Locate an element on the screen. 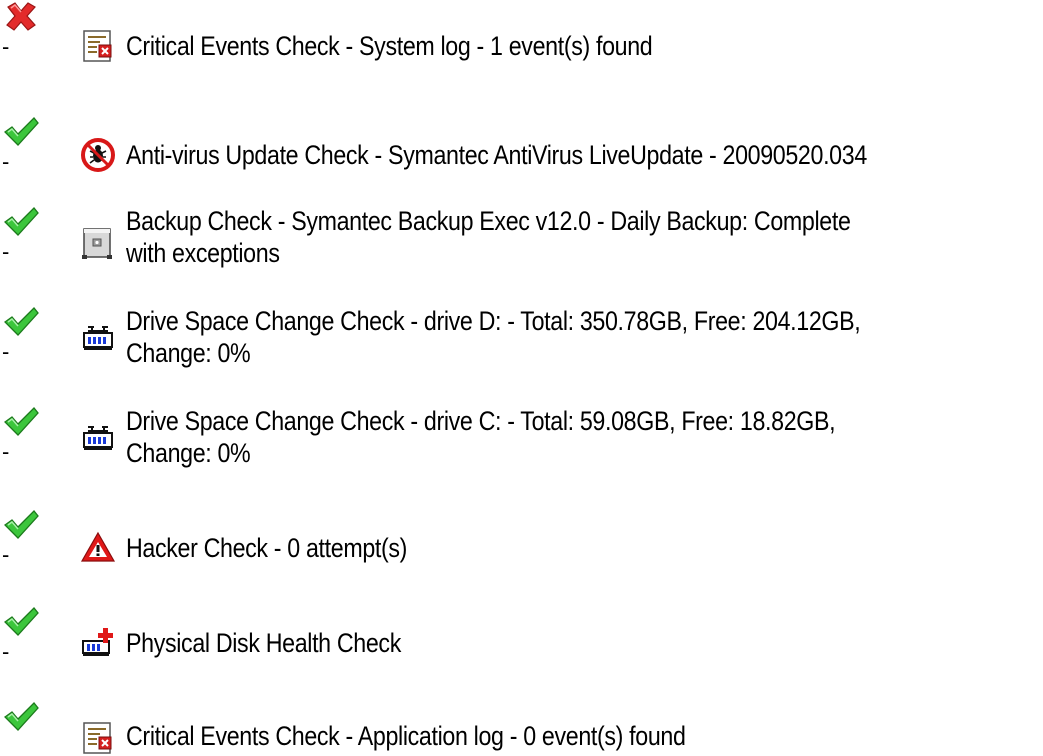  check-row-physical-disk-health: - Physical Disk Health Check is located at coordinates (521, 645).